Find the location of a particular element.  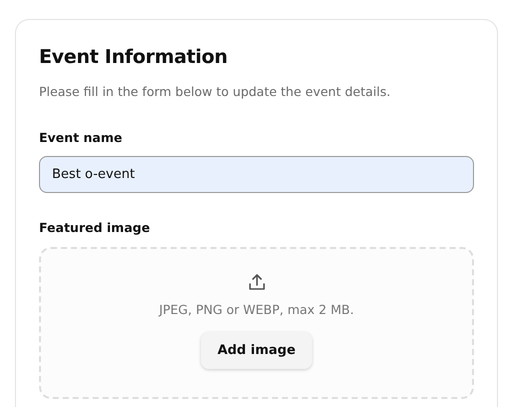

card-subtitle: Please fill in the form below to update the event details. is located at coordinates (215, 91).